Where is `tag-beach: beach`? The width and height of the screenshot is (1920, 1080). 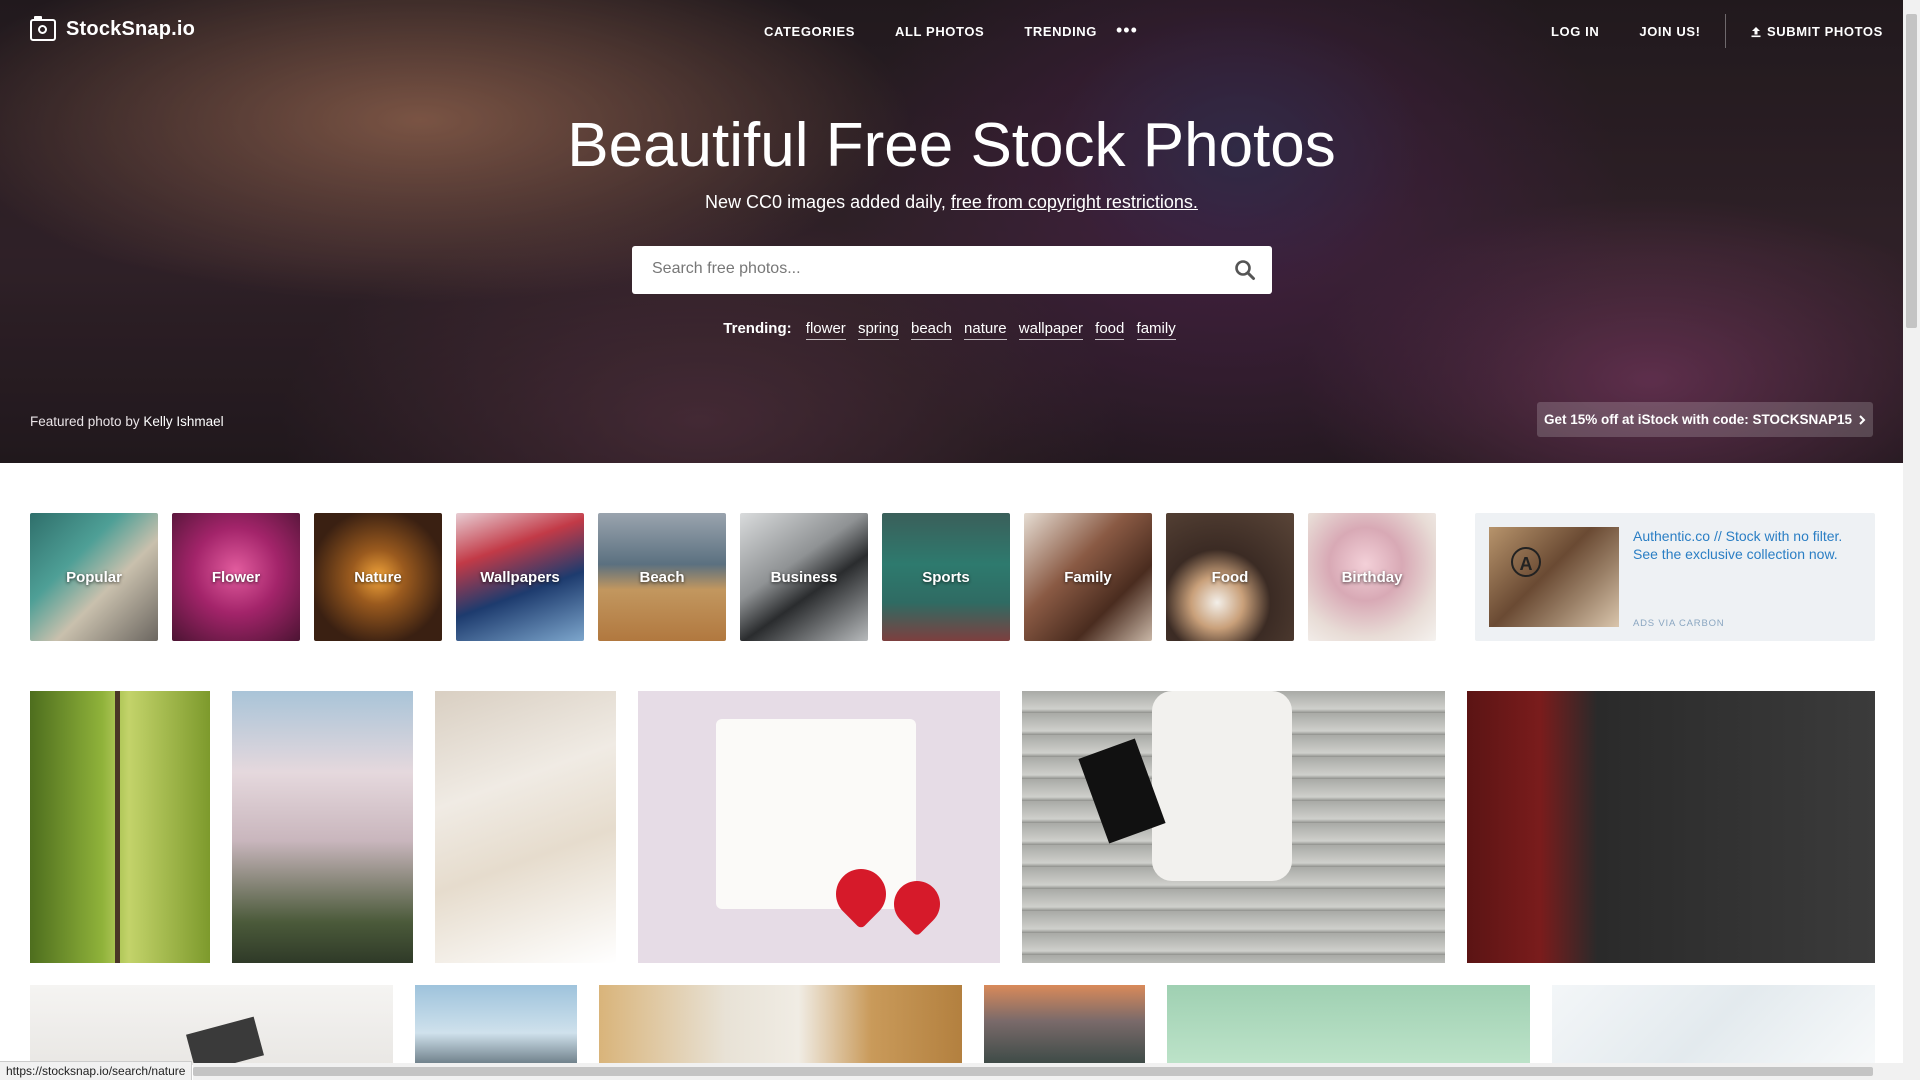
tag-beach: beach is located at coordinates (931, 330).